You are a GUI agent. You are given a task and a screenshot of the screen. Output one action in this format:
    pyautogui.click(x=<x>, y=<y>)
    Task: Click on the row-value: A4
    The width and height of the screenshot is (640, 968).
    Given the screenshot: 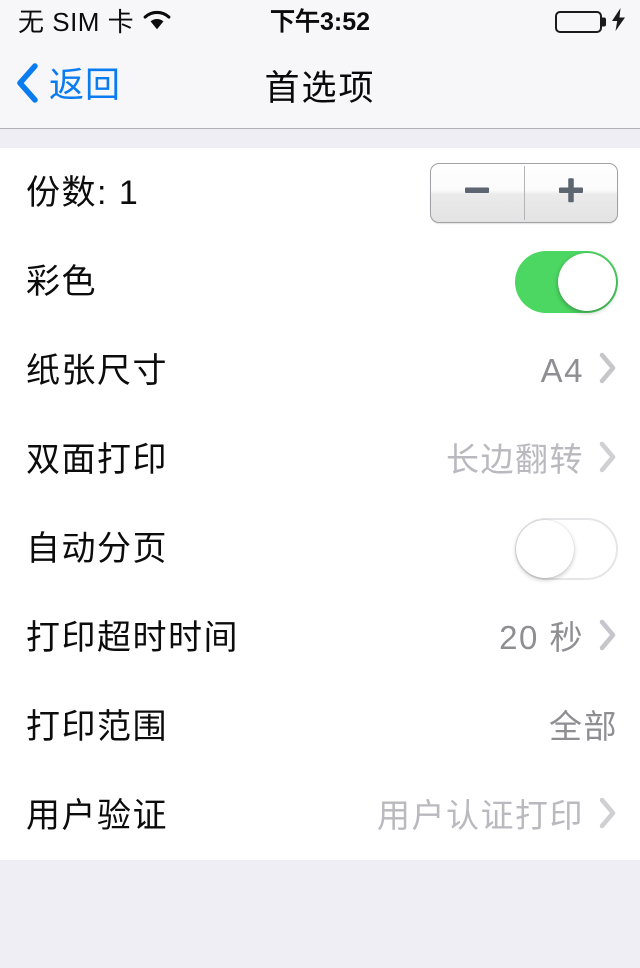 What is the action you would take?
    pyautogui.click(x=562, y=370)
    